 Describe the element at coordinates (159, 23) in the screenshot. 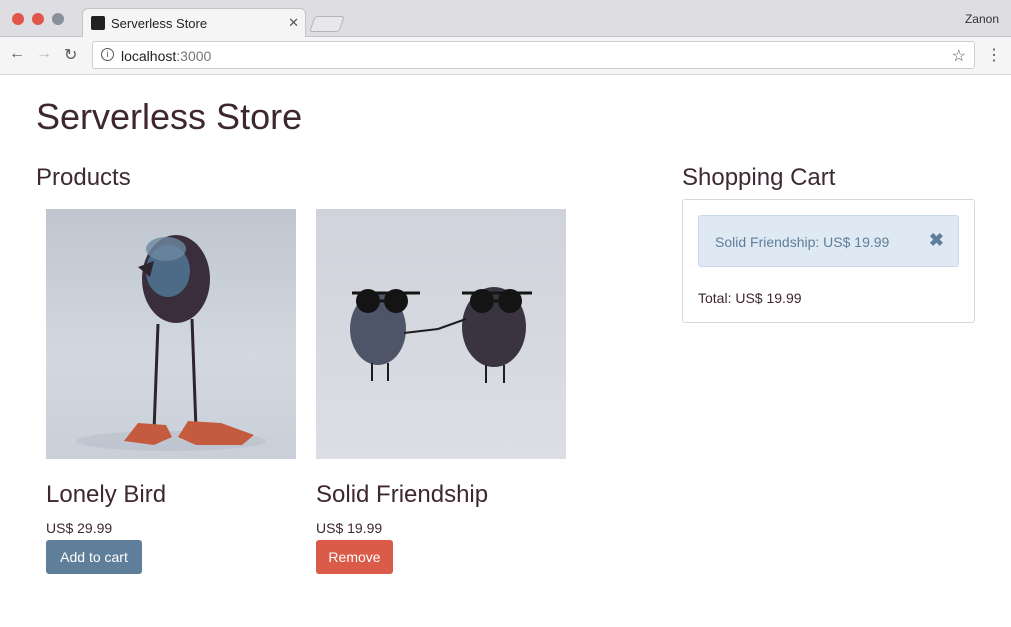

I see `tab-title: Serverless Store` at that location.